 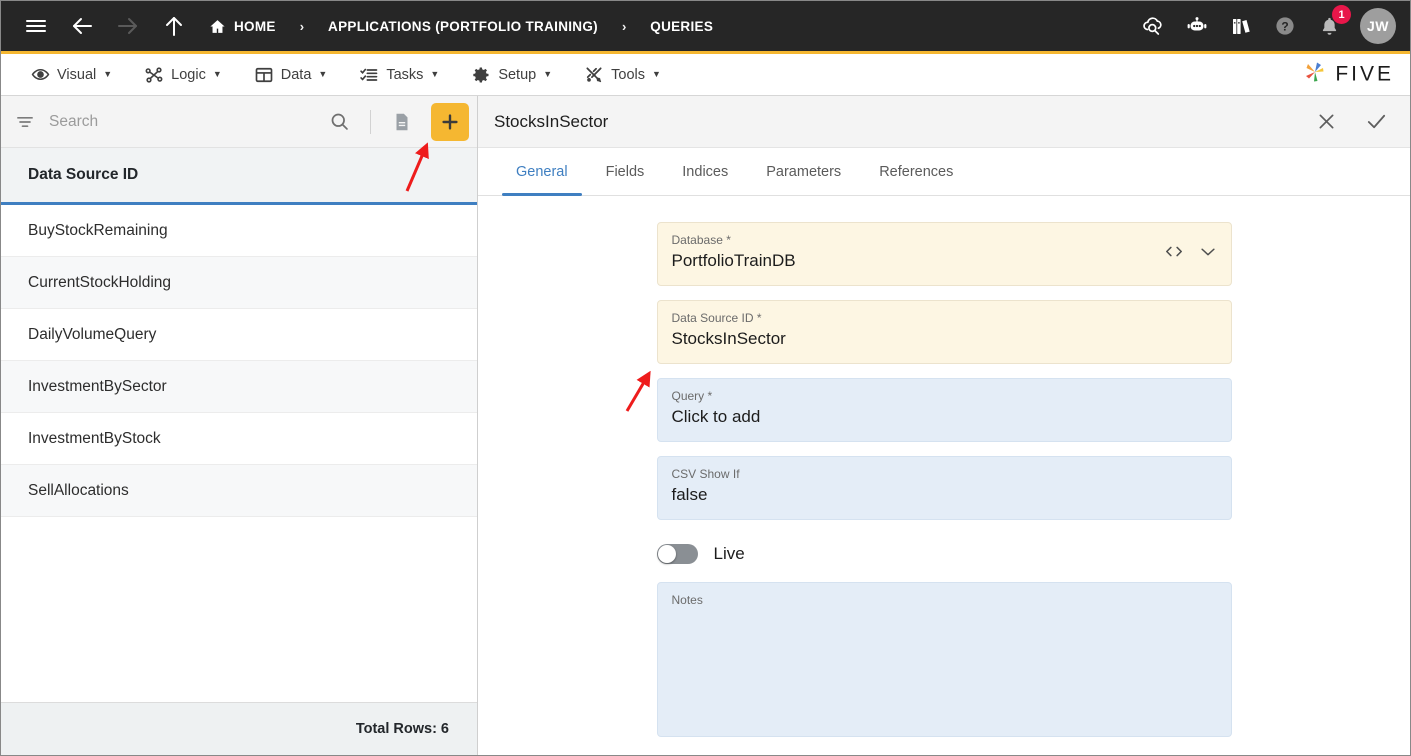 What do you see at coordinates (83, 174) in the screenshot?
I see `column-header-label: Data Source ID` at bounding box center [83, 174].